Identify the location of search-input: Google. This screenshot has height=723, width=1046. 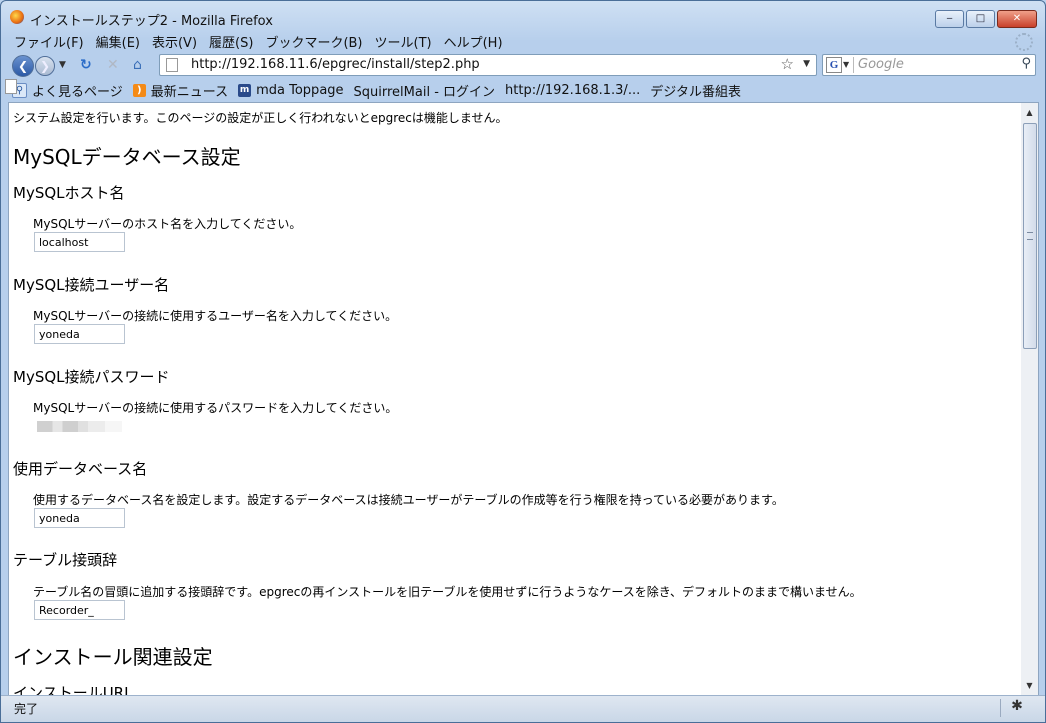
(881, 65).